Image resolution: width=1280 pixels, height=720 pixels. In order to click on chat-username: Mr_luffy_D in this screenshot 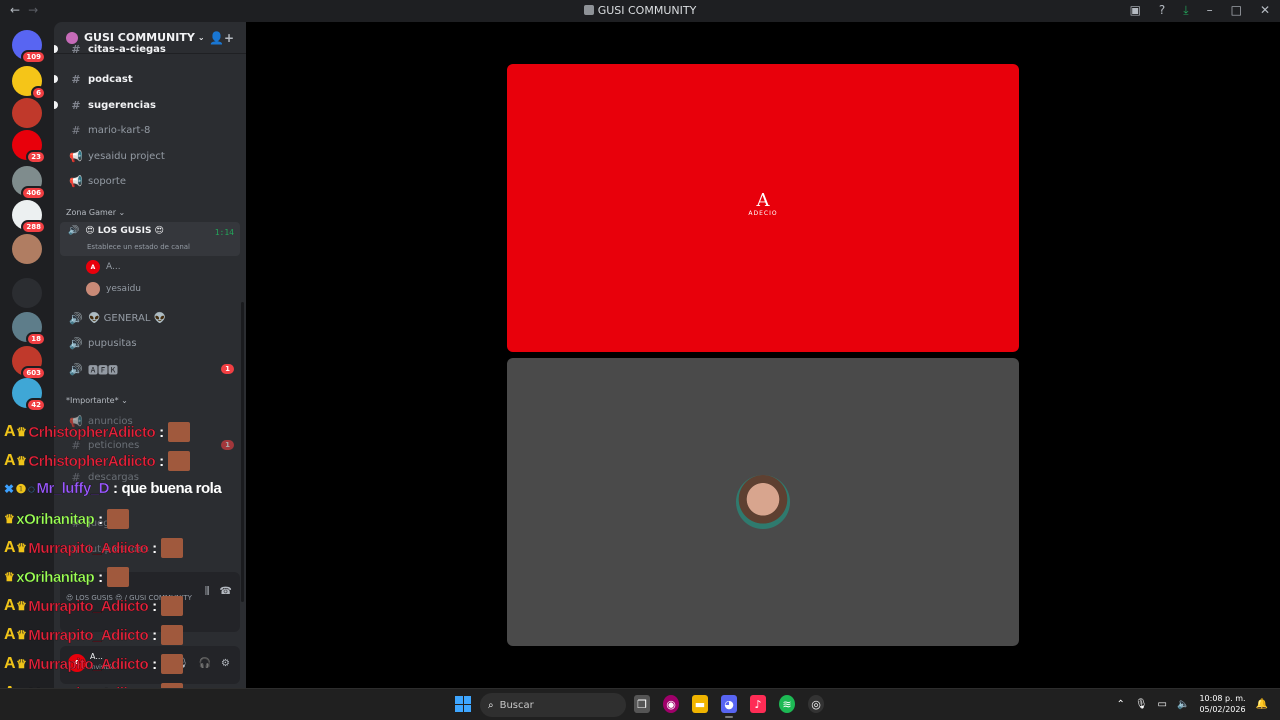, I will do `click(72, 488)`.